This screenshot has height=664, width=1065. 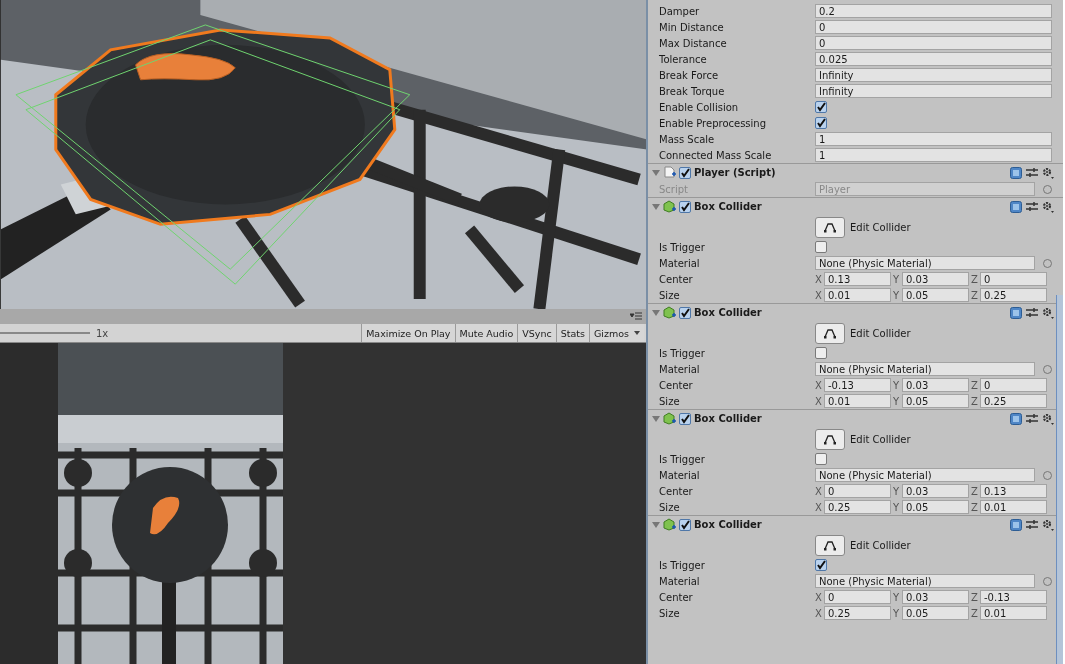 I want to click on scrollbar, so click(x=1059, y=479).